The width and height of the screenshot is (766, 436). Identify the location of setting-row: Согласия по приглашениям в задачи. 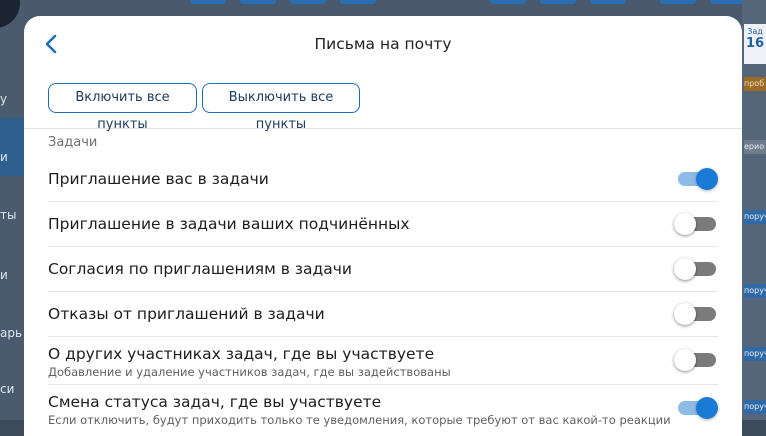
(383, 269).